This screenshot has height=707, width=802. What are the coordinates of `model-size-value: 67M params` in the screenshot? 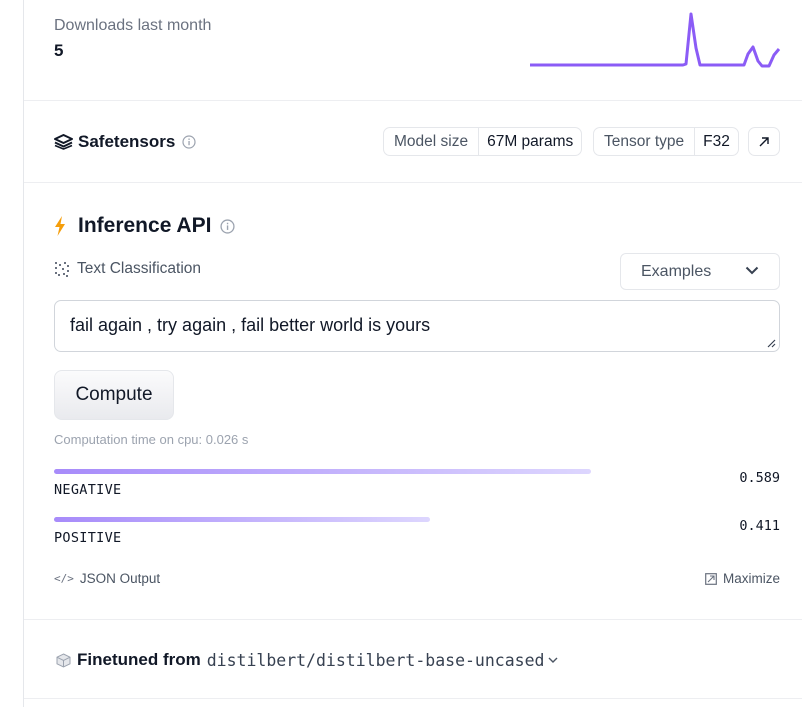 It's located at (530, 141).